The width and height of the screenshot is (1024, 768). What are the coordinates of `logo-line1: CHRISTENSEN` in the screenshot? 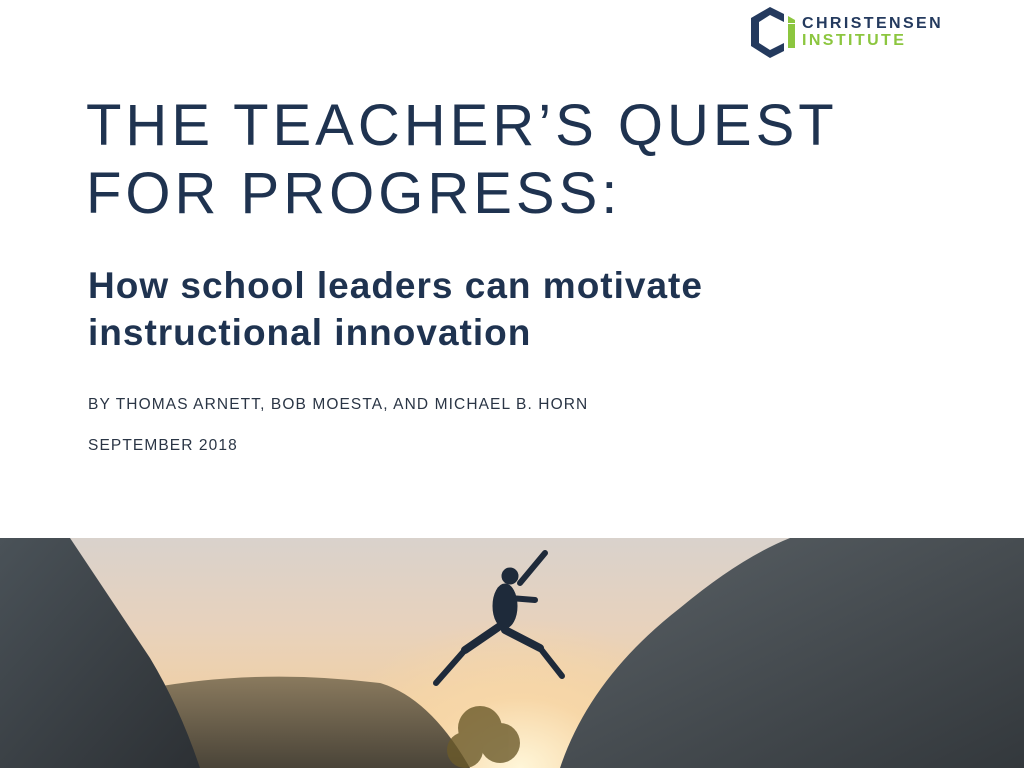 It's located at (873, 23).